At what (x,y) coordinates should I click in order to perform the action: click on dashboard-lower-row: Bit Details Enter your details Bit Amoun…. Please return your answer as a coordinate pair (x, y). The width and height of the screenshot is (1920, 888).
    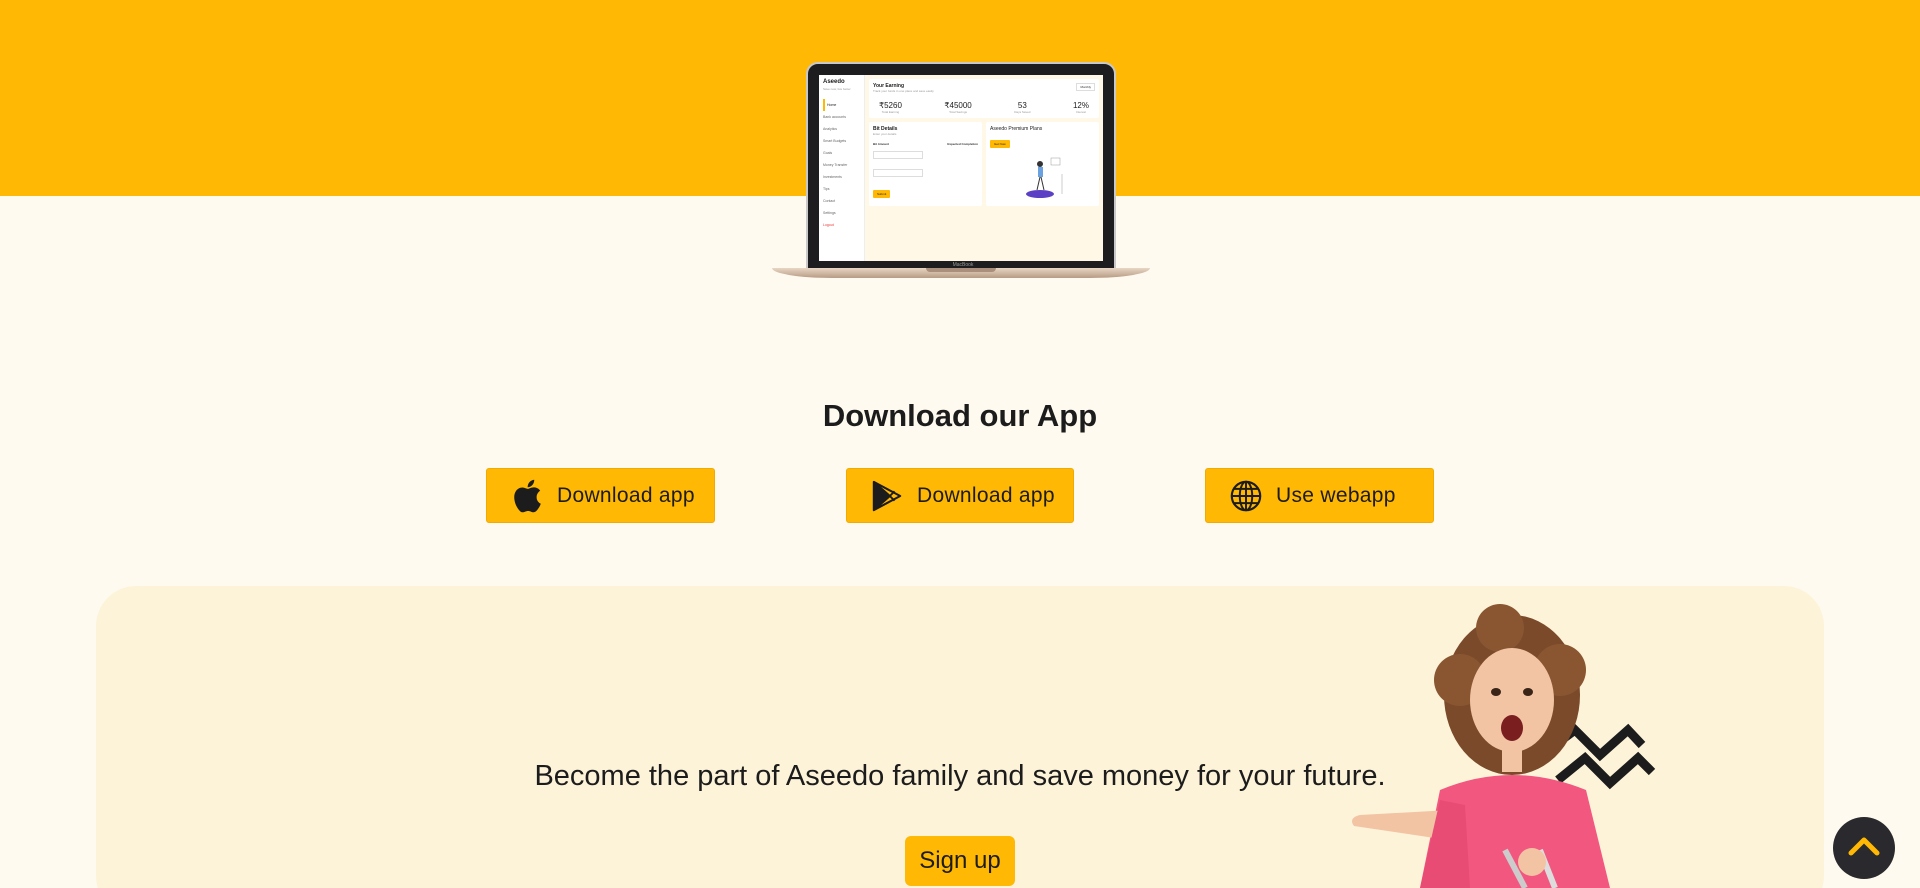
    Looking at the image, I should click on (984, 164).